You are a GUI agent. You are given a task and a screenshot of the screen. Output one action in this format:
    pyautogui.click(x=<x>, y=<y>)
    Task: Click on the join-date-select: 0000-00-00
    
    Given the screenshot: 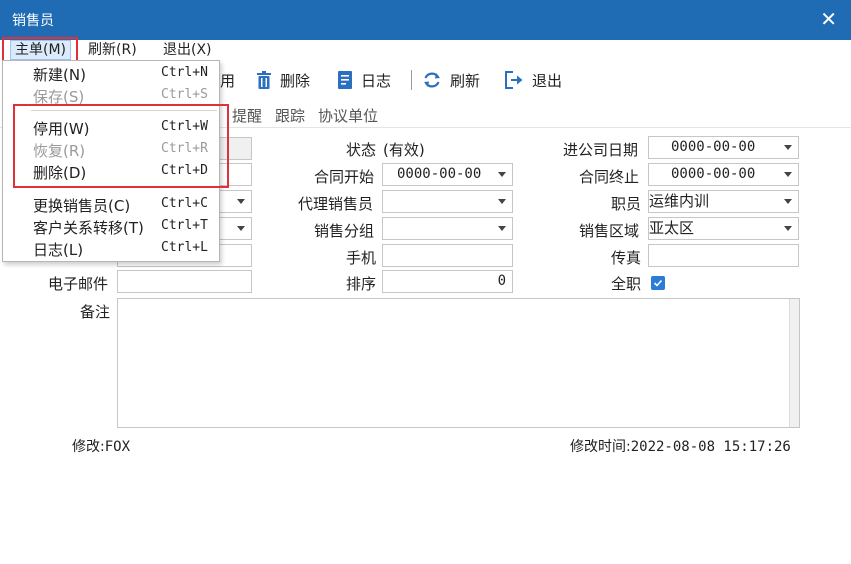 What is the action you would take?
    pyautogui.click(x=723, y=147)
    